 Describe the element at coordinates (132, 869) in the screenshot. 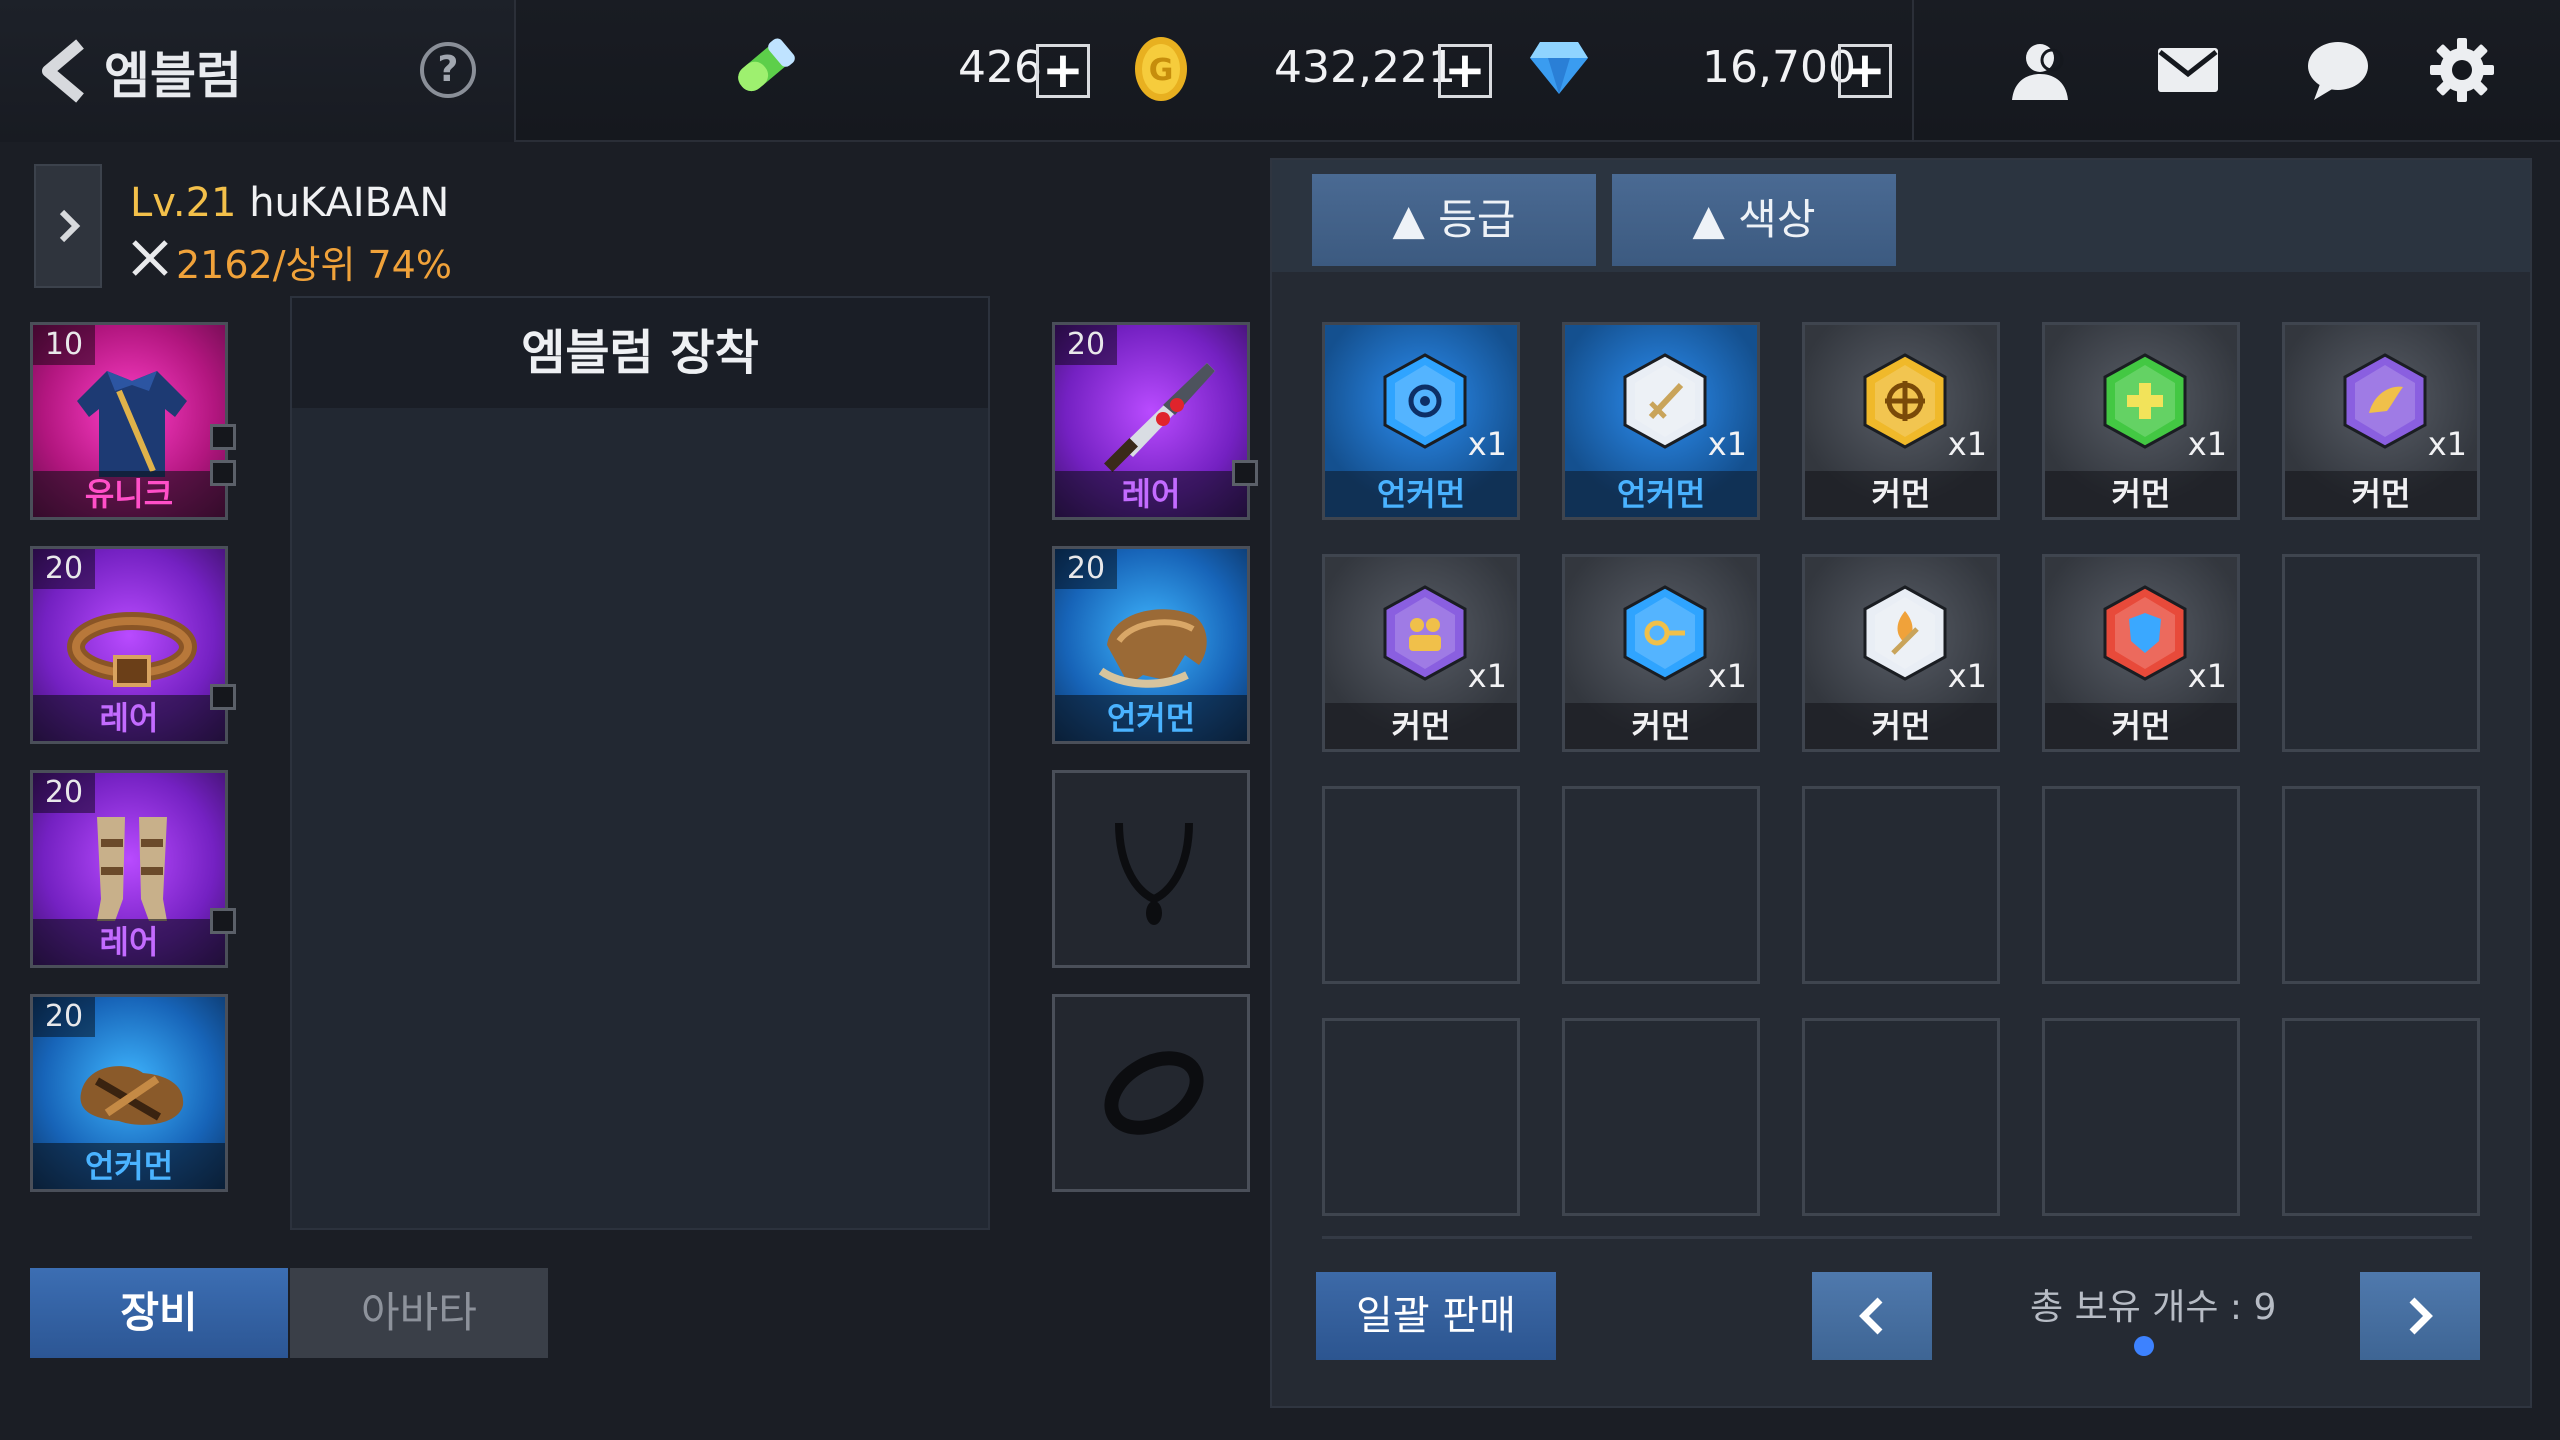

I see `boots-icon` at that location.